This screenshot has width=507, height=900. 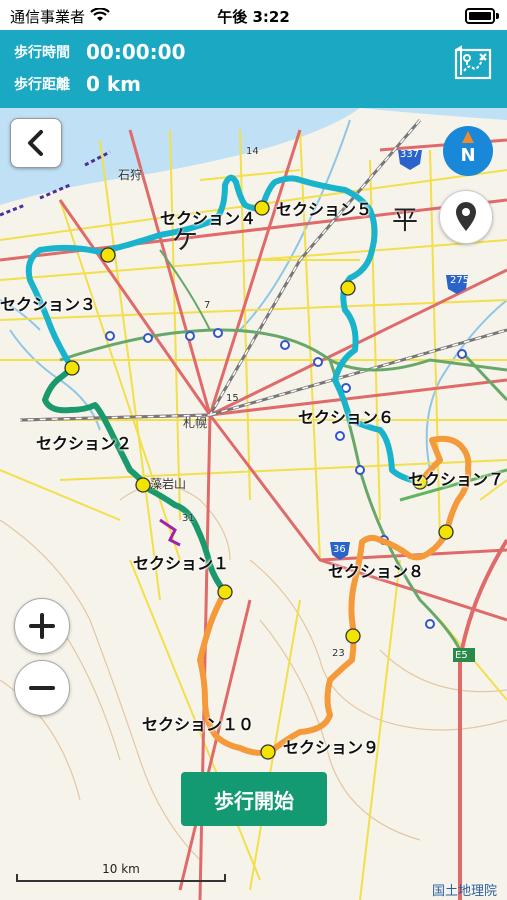 I want to click on current-location-button, so click(x=466, y=217).